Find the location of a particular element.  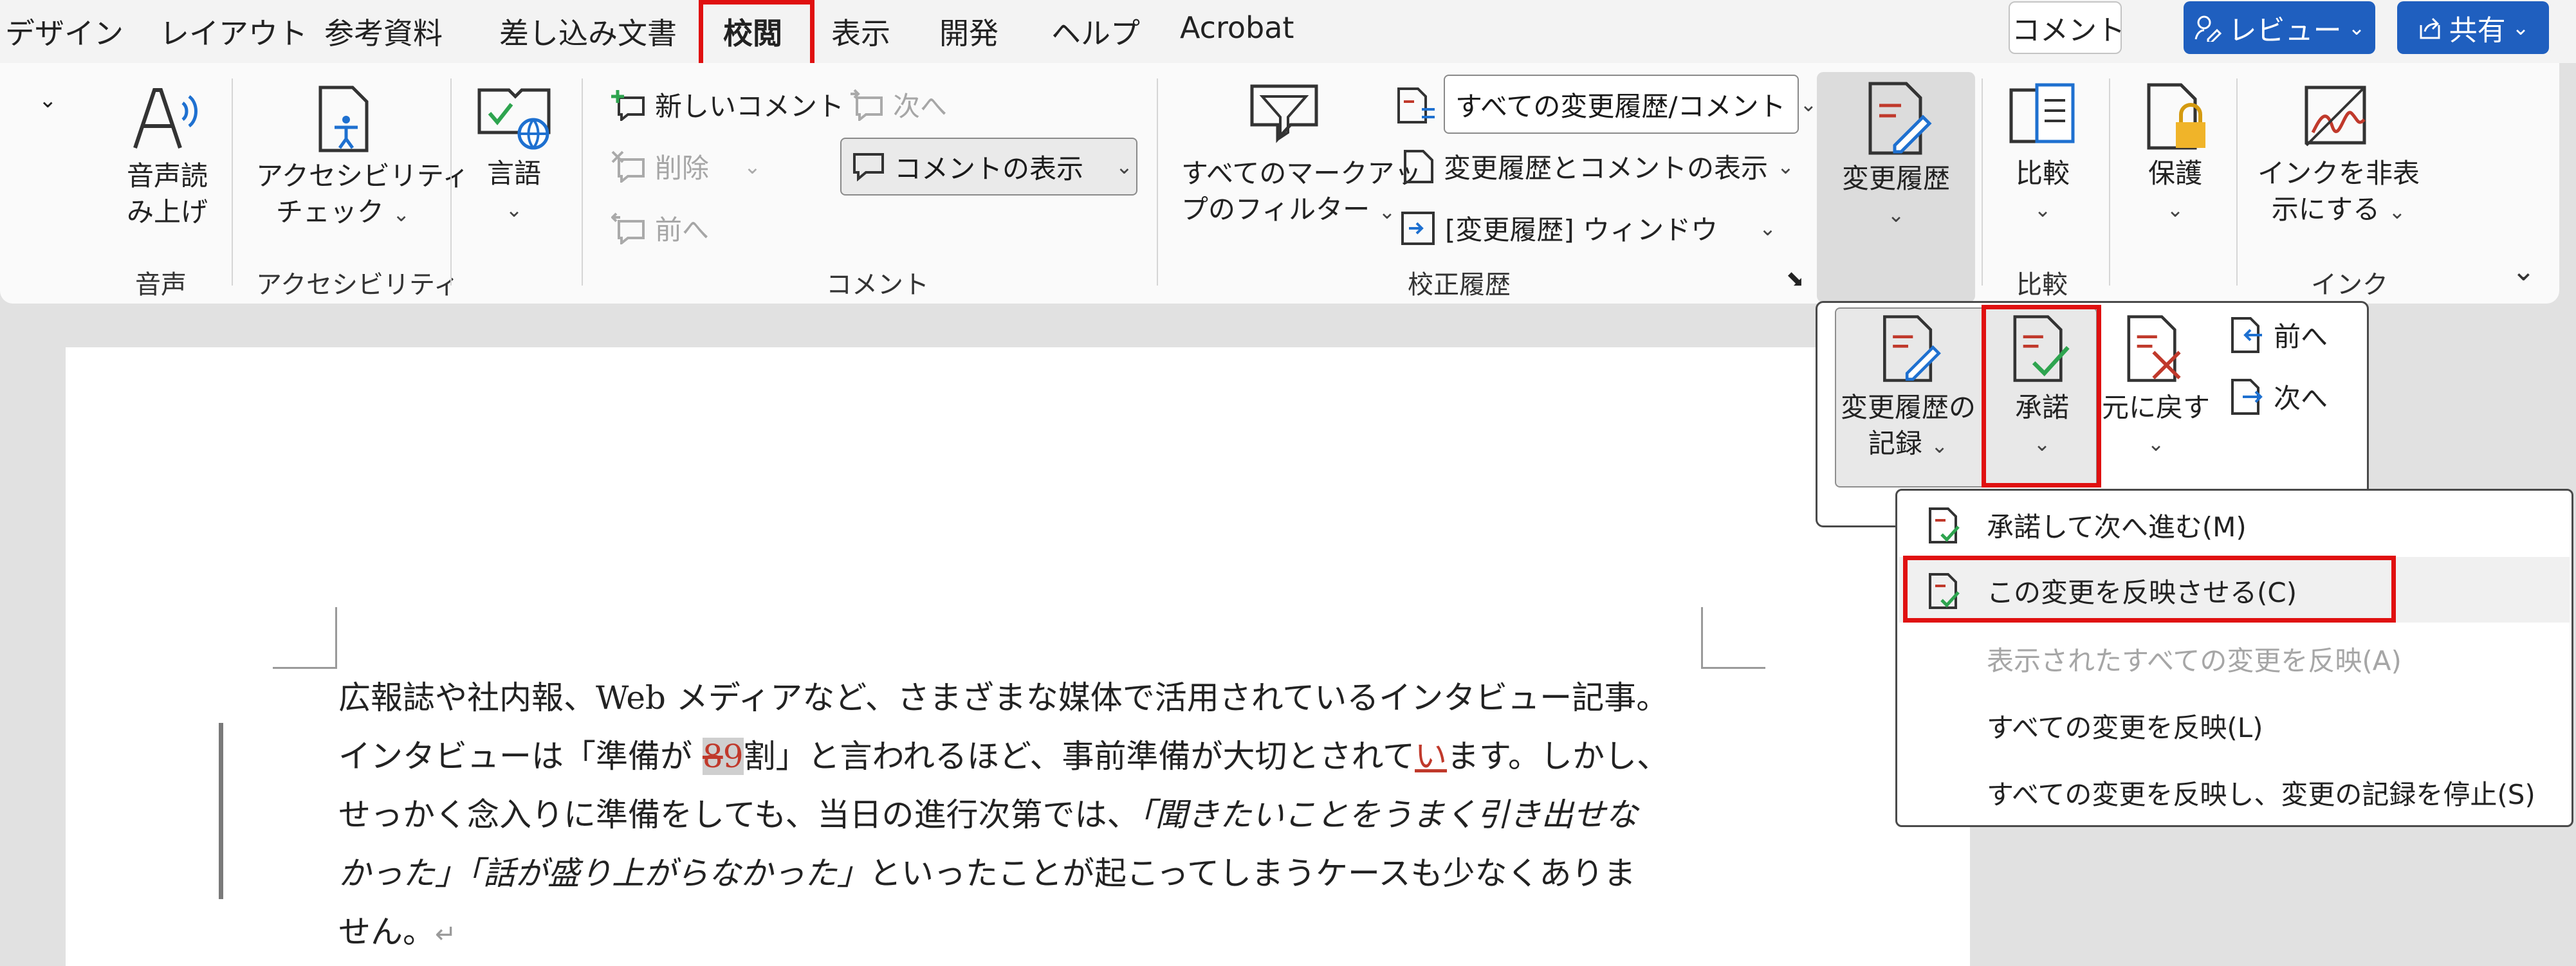

protect-icon is located at coordinates (2176, 117).